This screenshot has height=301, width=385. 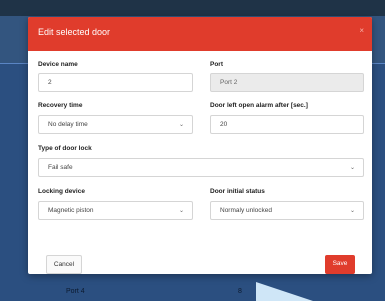 What do you see at coordinates (192, 8) in the screenshot?
I see `app-top-bar` at bounding box center [192, 8].